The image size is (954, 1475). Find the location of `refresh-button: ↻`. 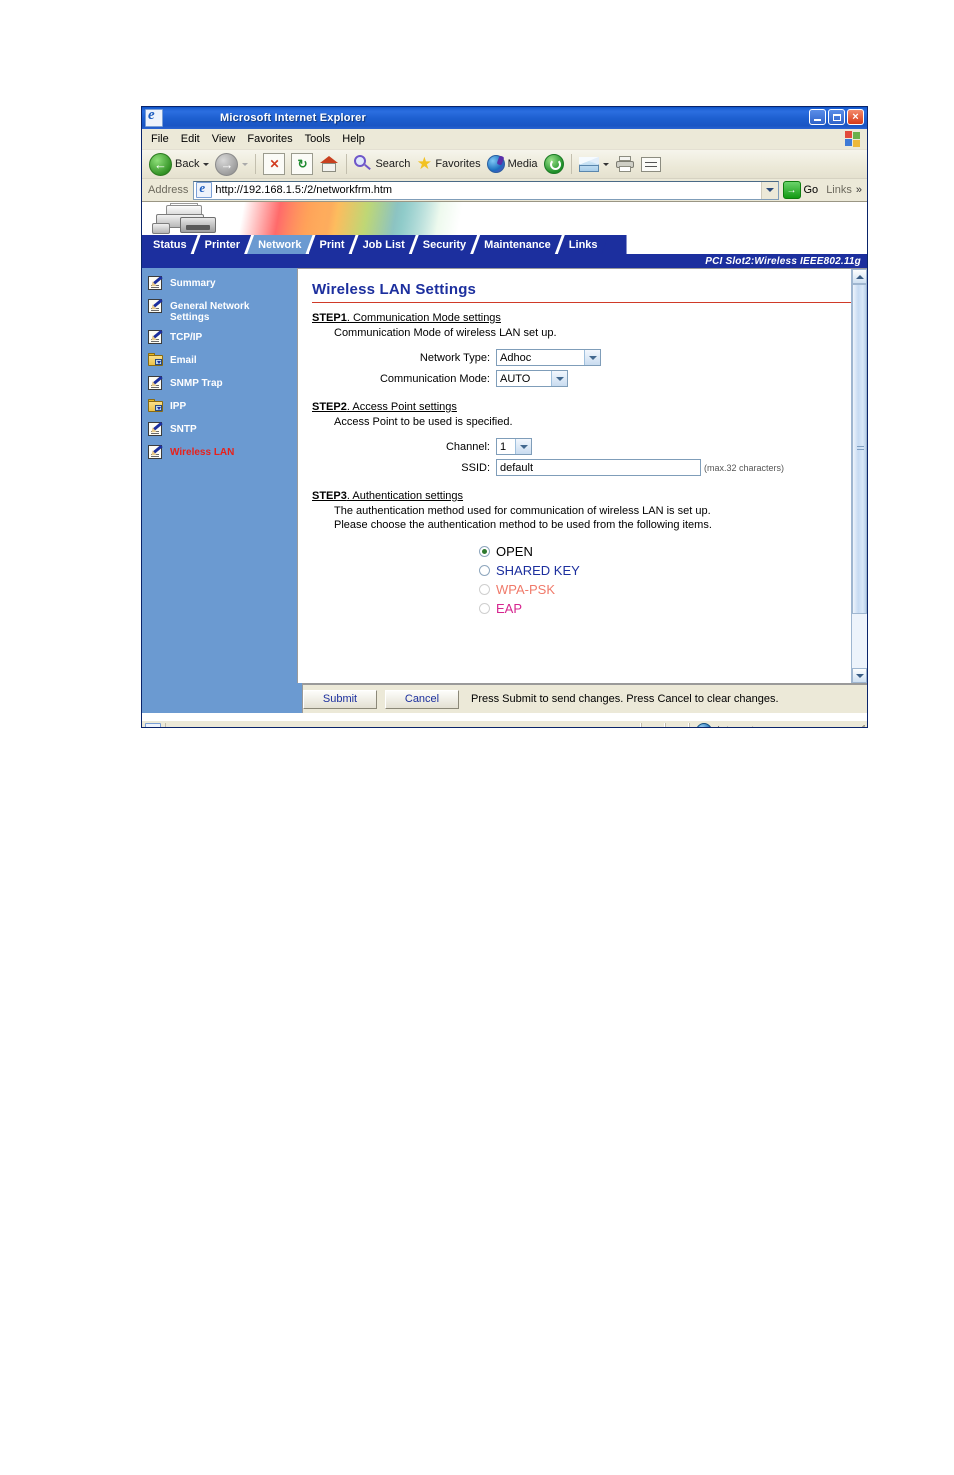

refresh-button: ↻ is located at coordinates (302, 164).